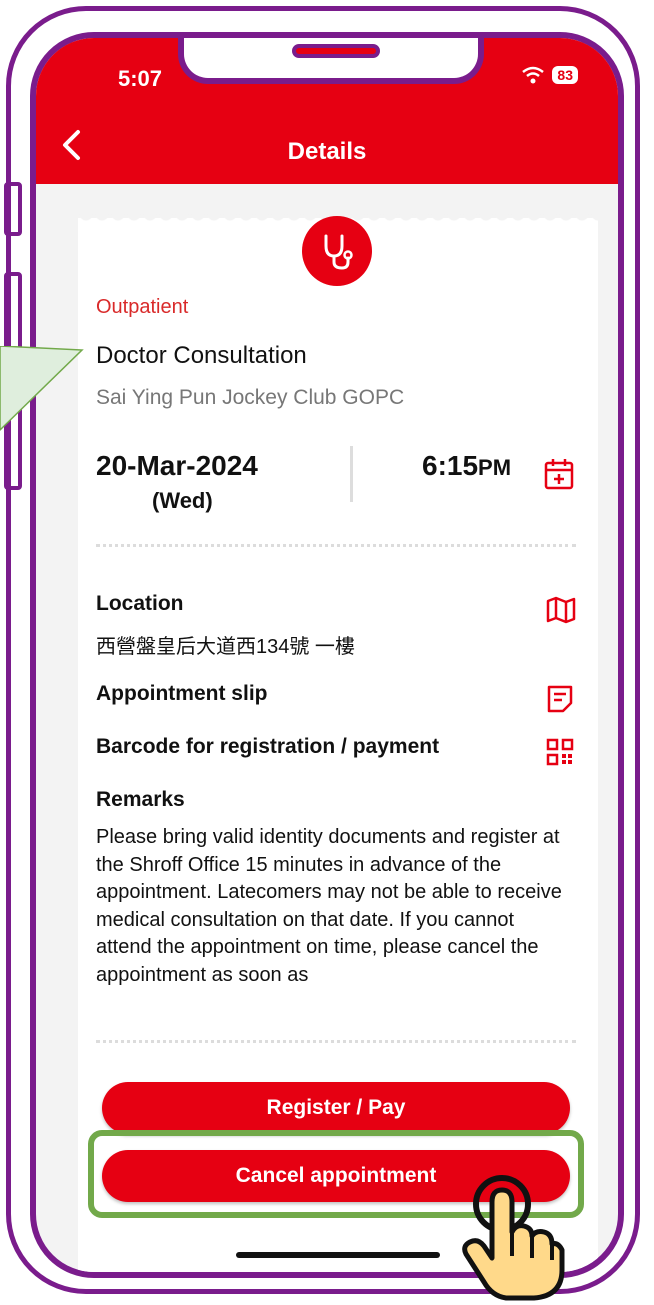  What do you see at coordinates (142, 307) in the screenshot?
I see `appointment-category: Outpatient` at bounding box center [142, 307].